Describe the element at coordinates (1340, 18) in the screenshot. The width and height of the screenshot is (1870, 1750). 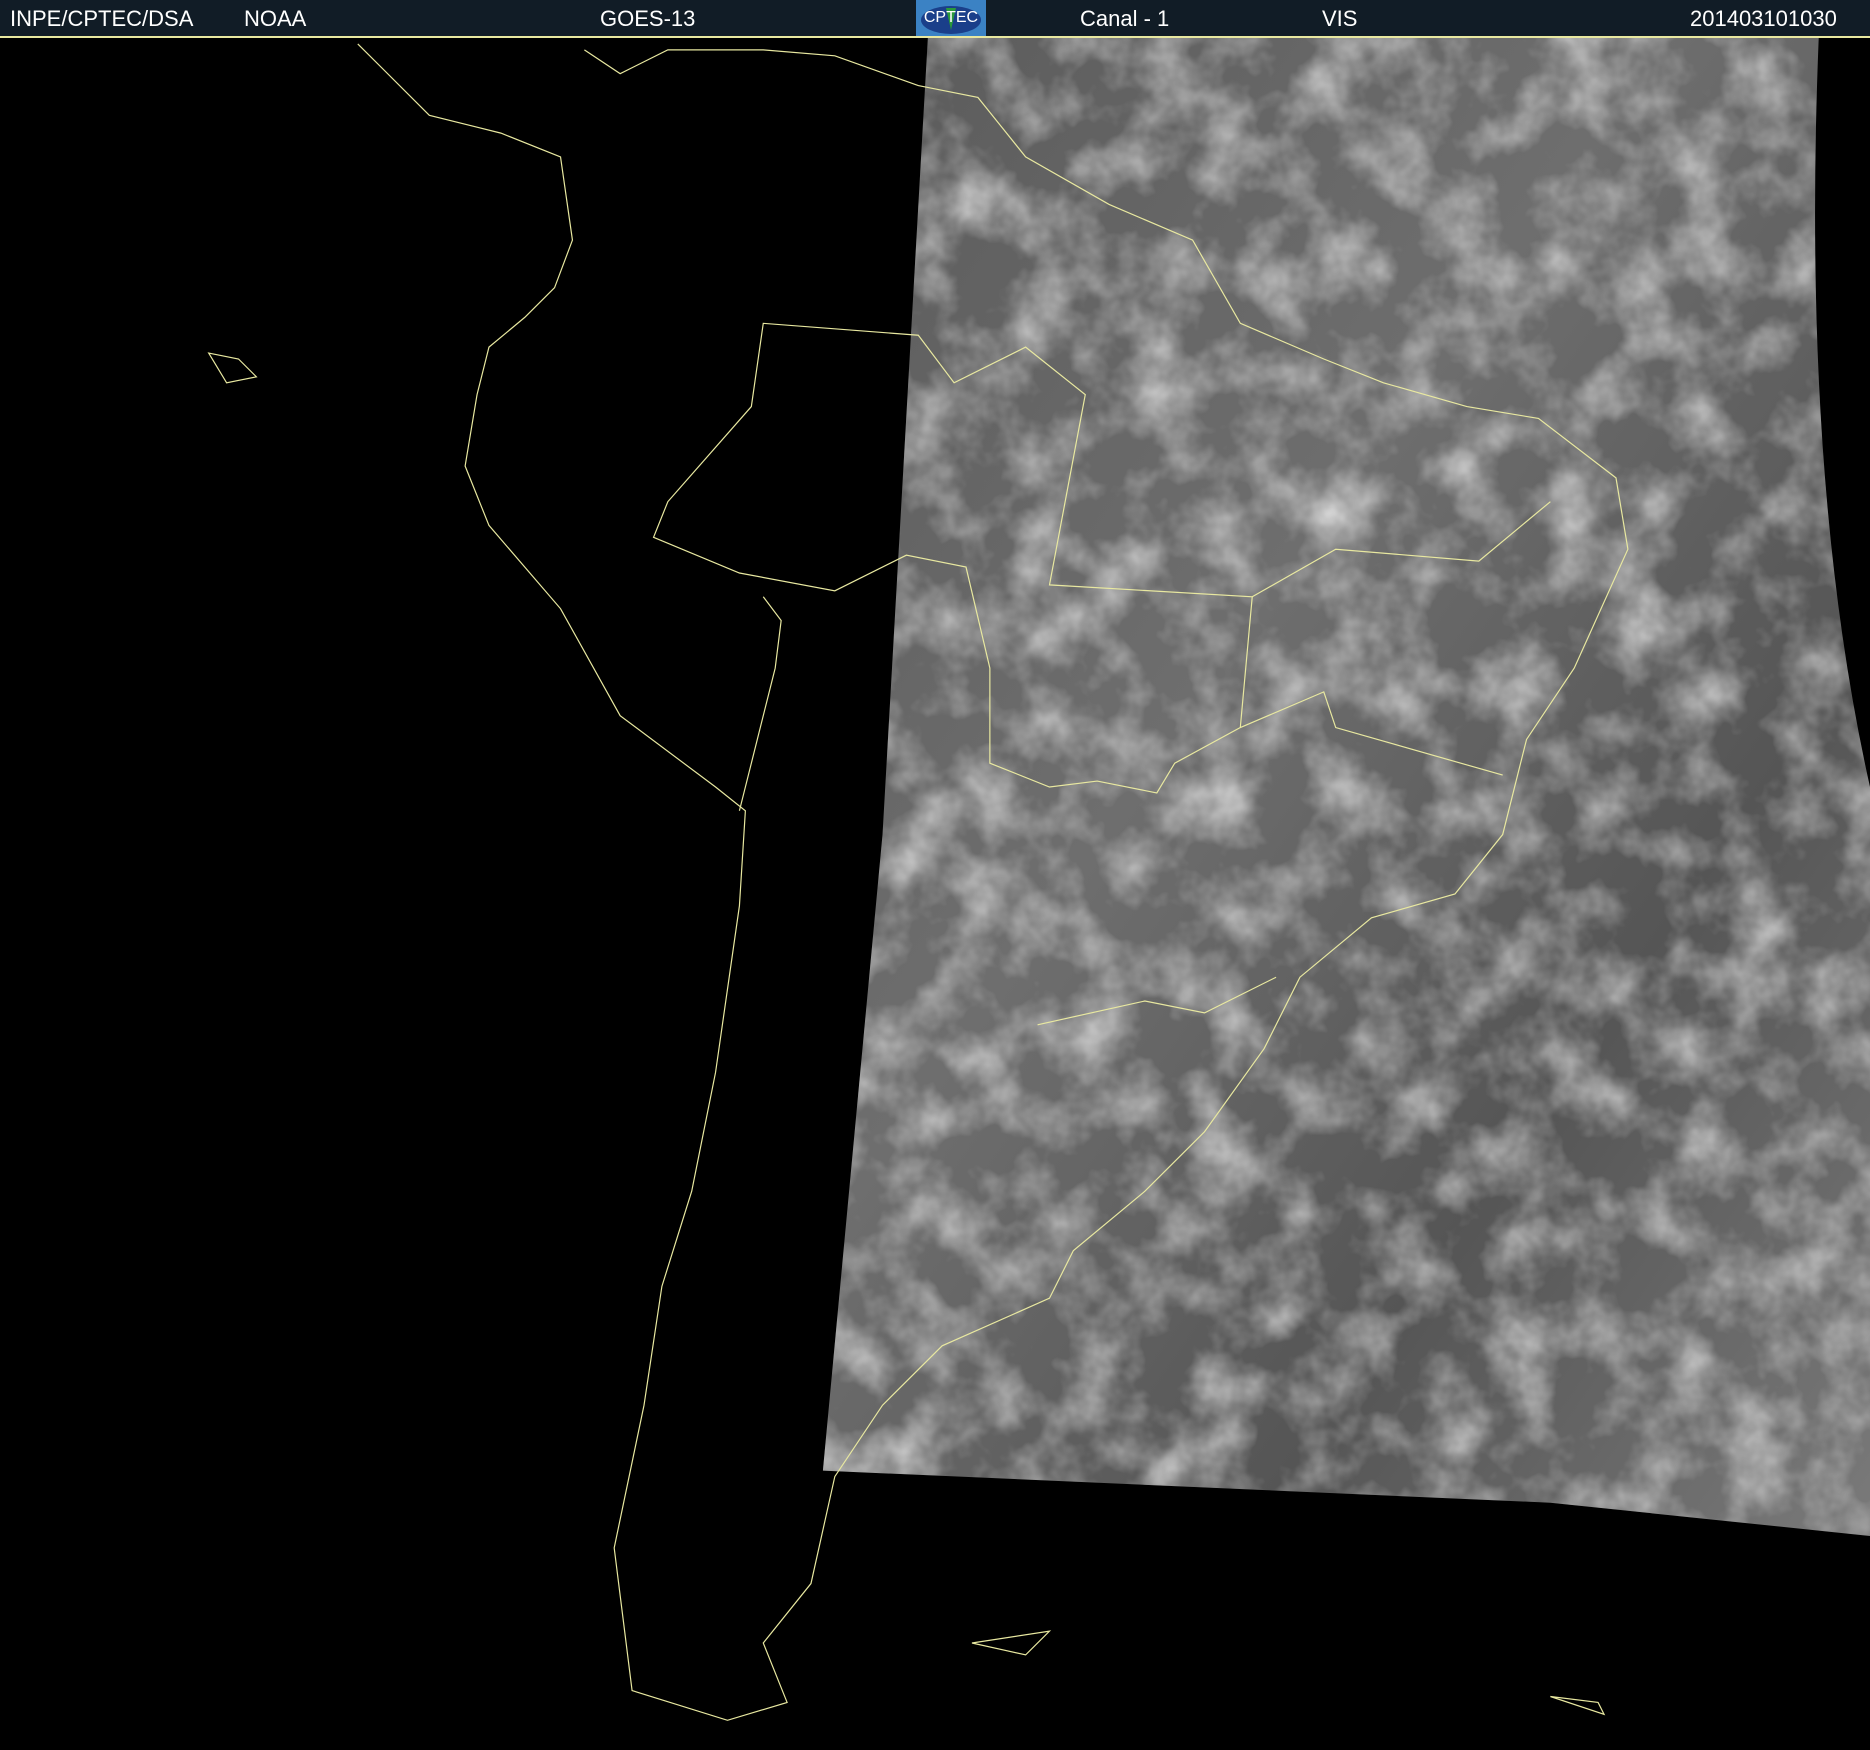
I see `band-label: VIS` at that location.